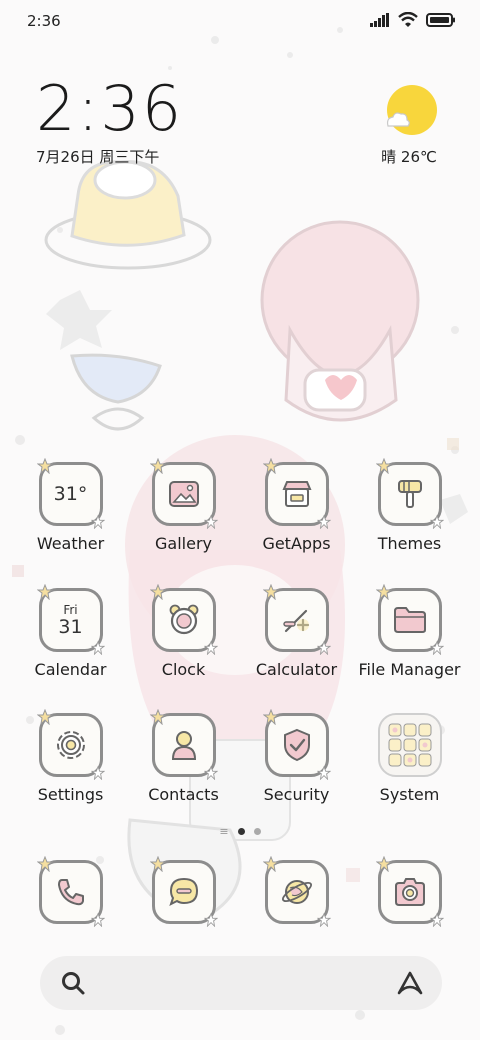 The height and width of the screenshot is (1040, 480). I want to click on weather-icon-glyph: 31°, so click(70, 494).